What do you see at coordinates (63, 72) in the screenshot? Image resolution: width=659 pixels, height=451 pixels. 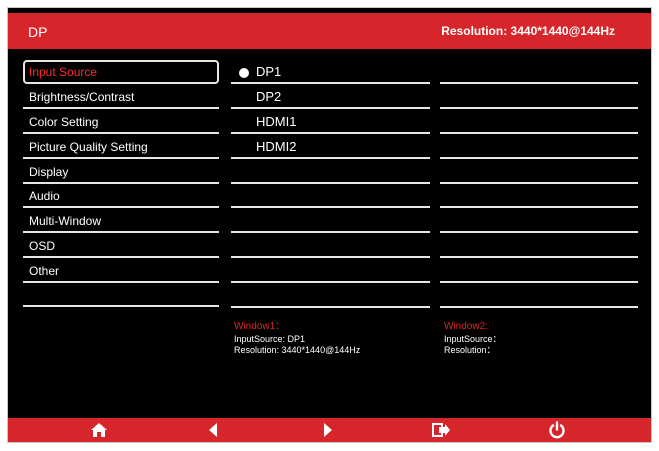 I see `menu-item-label: Input Source` at bounding box center [63, 72].